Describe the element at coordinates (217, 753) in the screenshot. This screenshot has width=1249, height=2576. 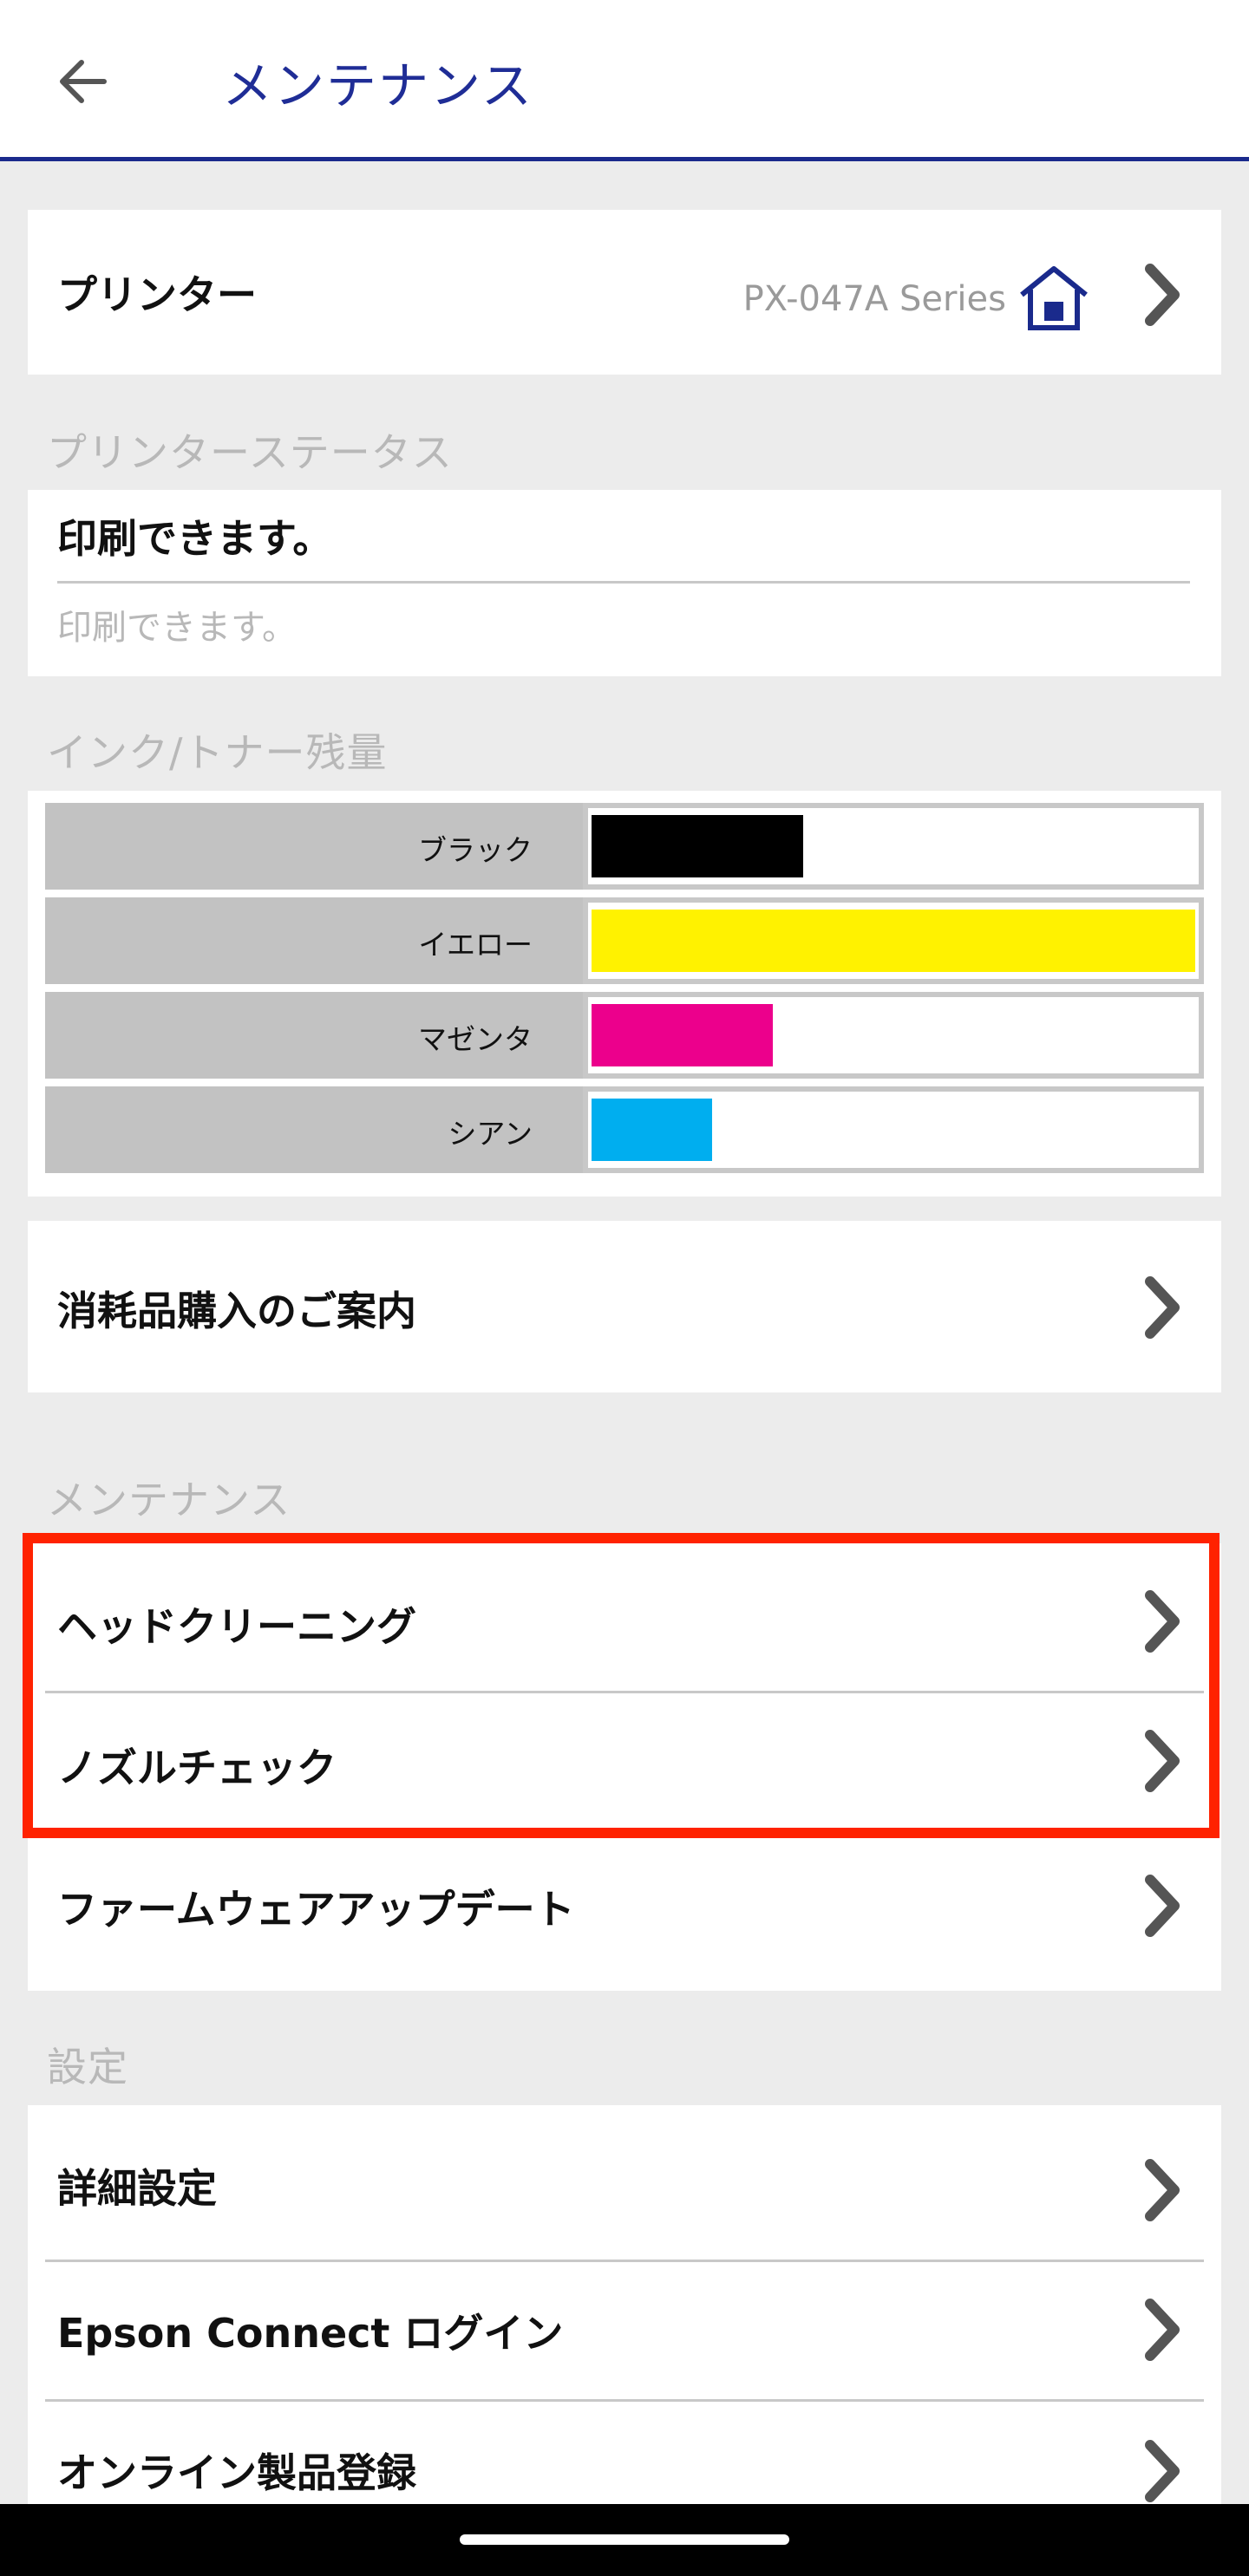
I see `ink-section-label: インク/トナー残量` at that location.